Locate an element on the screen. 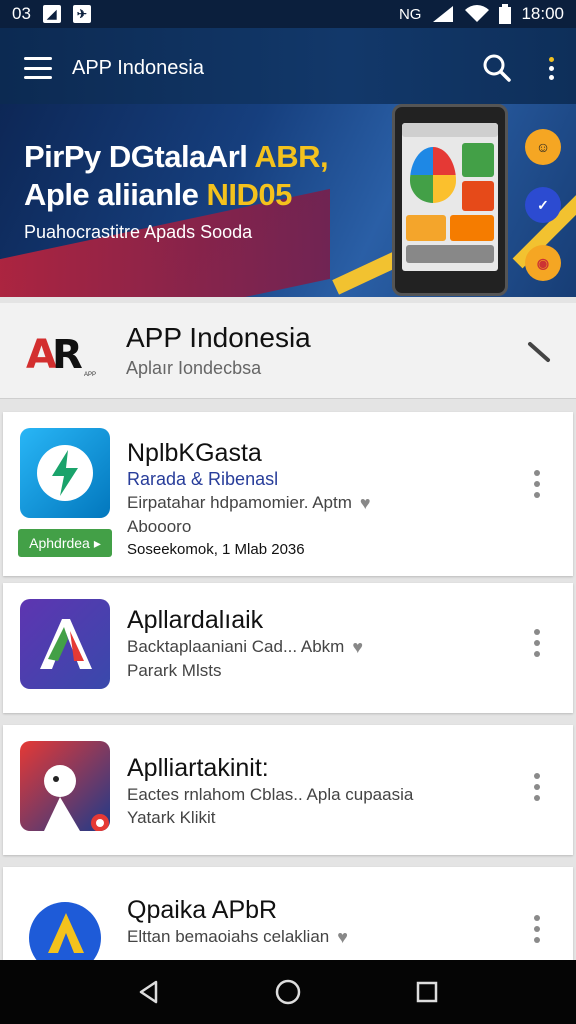 The width and height of the screenshot is (576, 1024). publisher-subtitle: Aplaır Iondecbsa is located at coordinates (194, 368).